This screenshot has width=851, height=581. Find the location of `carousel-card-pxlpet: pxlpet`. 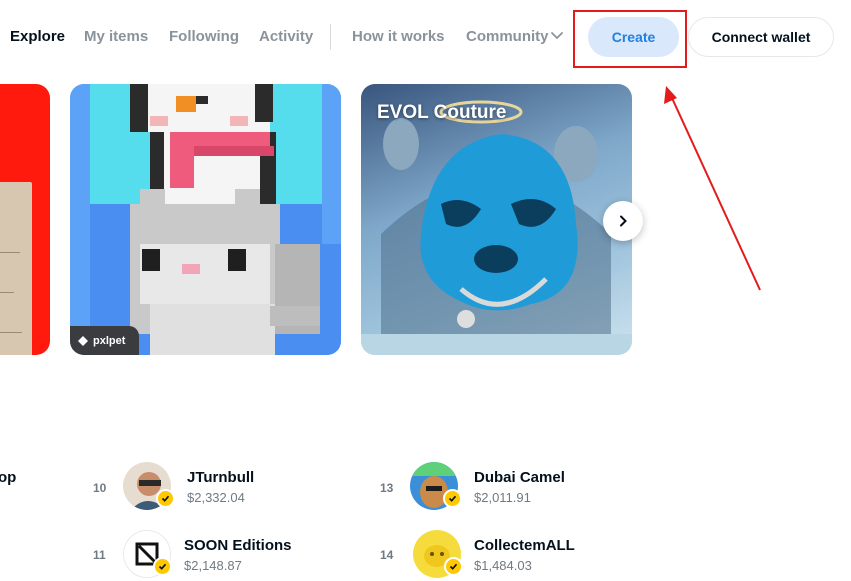

carousel-card-pxlpet: pxlpet is located at coordinates (205, 219).